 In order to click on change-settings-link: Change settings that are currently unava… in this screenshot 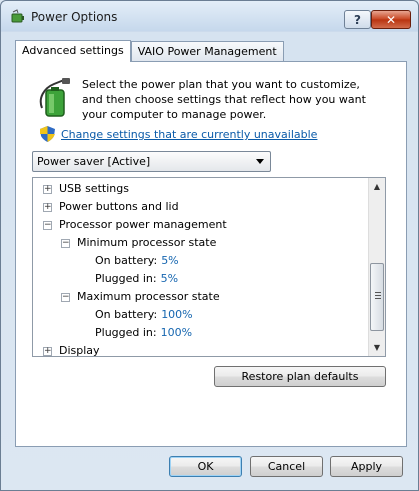, I will do `click(189, 134)`.